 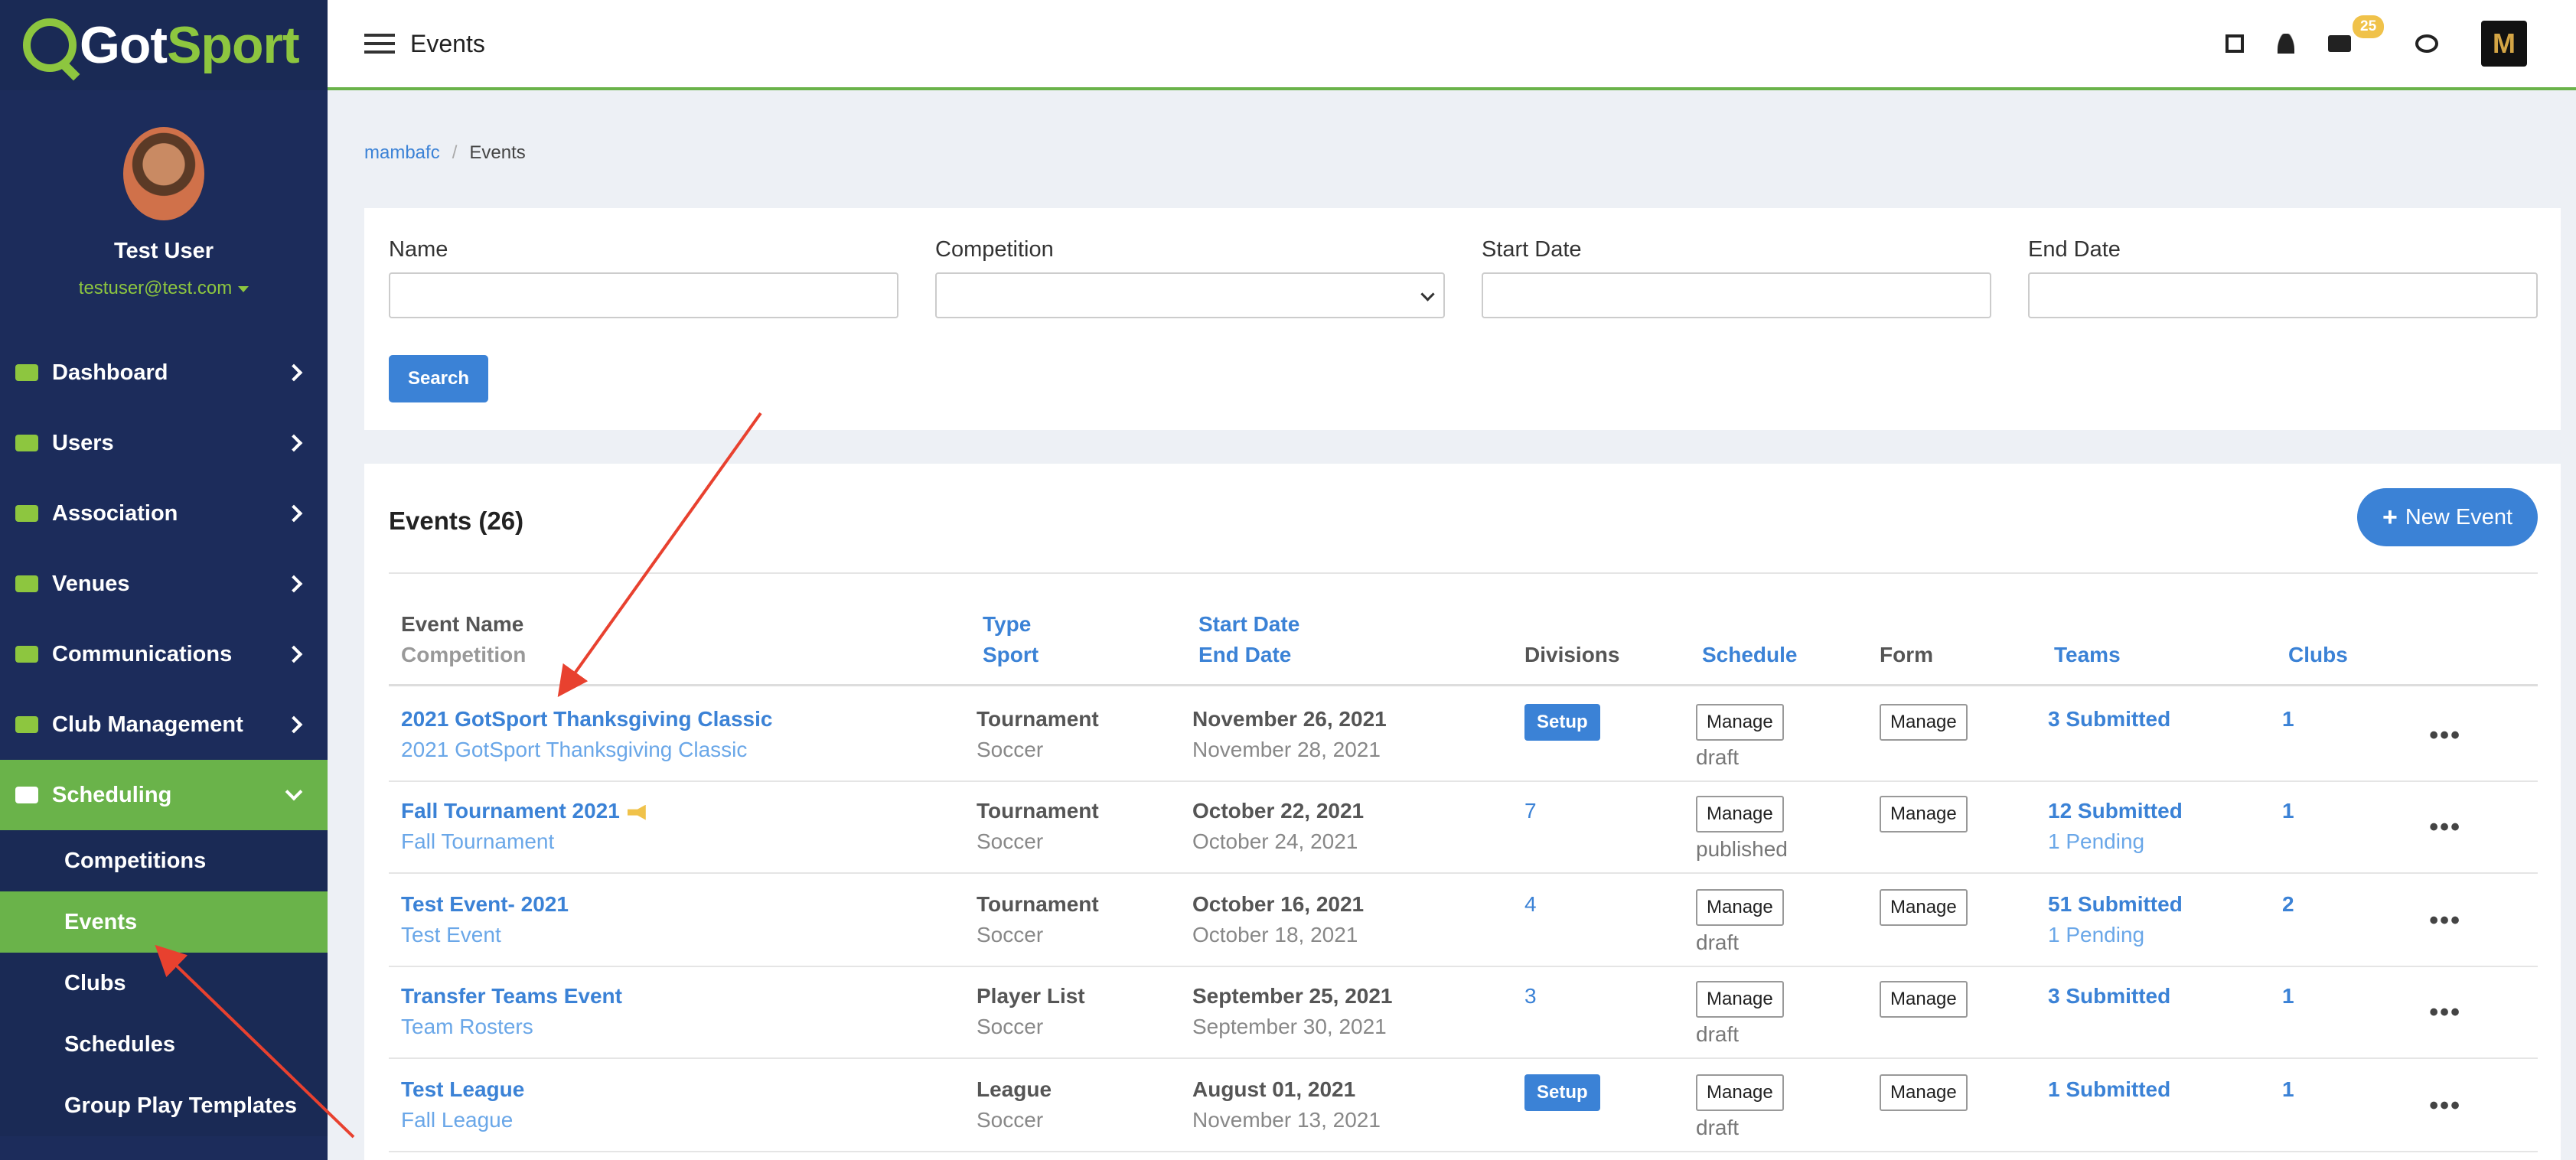 What do you see at coordinates (2283, 295) in the screenshot?
I see `end-date-input` at bounding box center [2283, 295].